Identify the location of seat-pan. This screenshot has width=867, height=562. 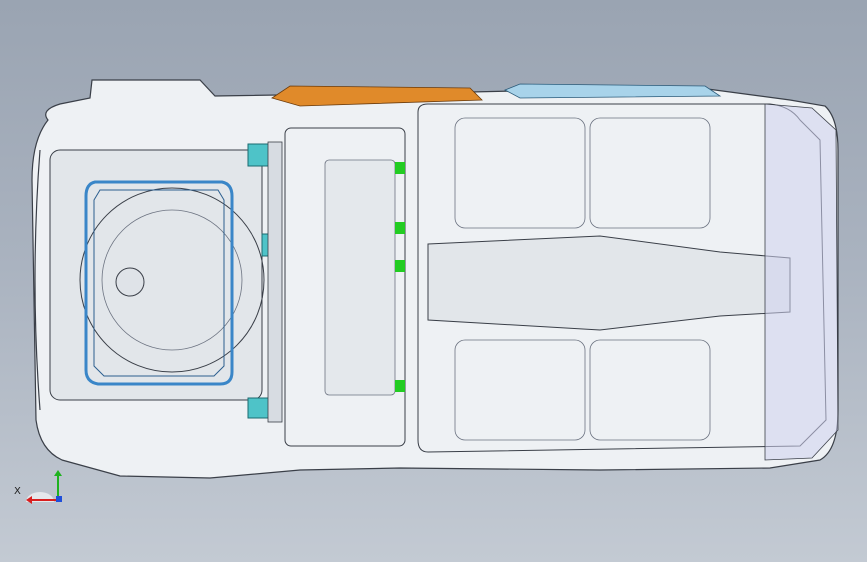
(360, 277).